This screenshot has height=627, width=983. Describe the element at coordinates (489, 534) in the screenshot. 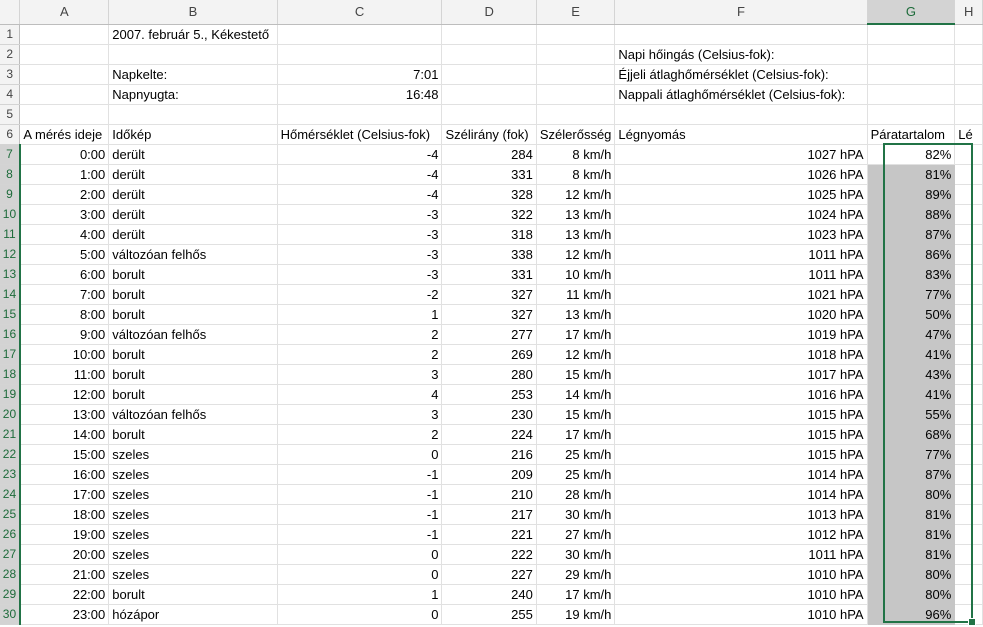

I see `cell-wind-direction: 221` at that location.